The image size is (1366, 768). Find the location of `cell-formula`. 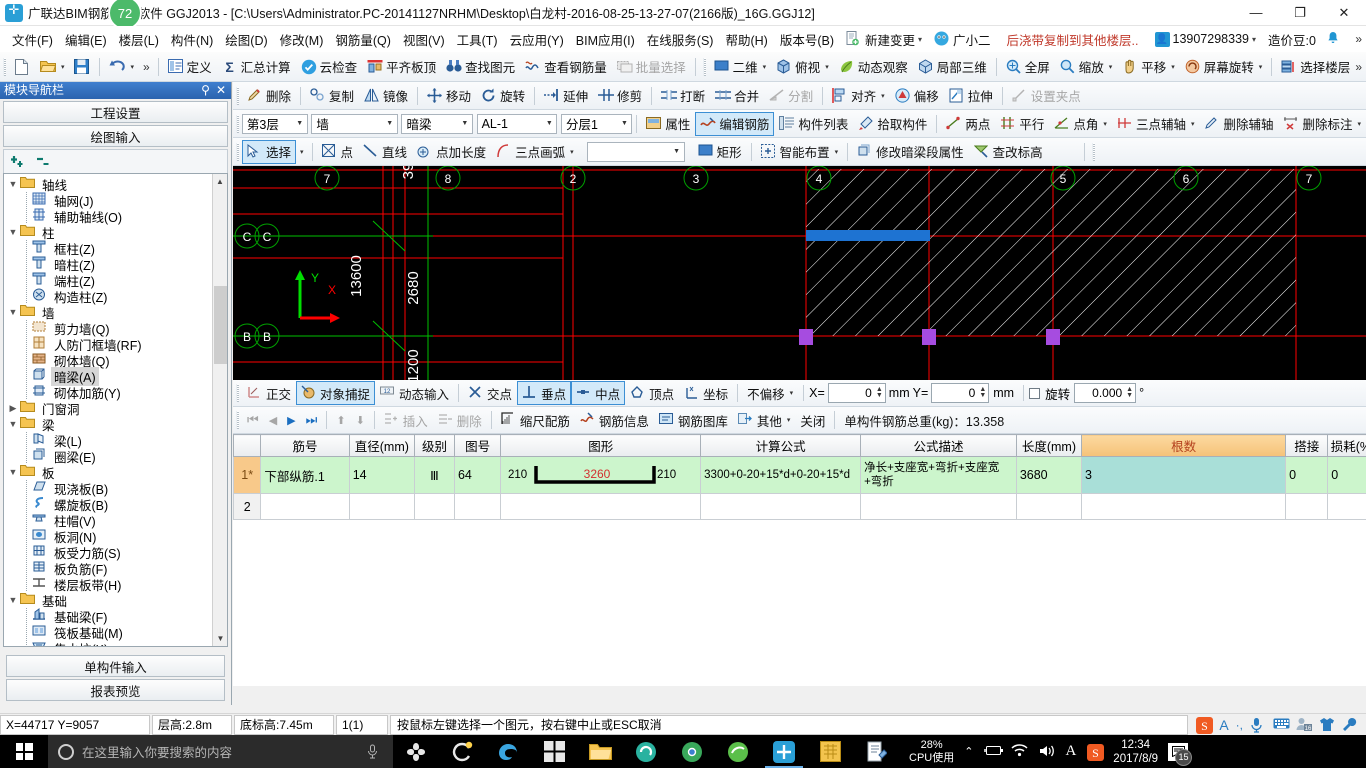

cell-formula is located at coordinates (781, 506).